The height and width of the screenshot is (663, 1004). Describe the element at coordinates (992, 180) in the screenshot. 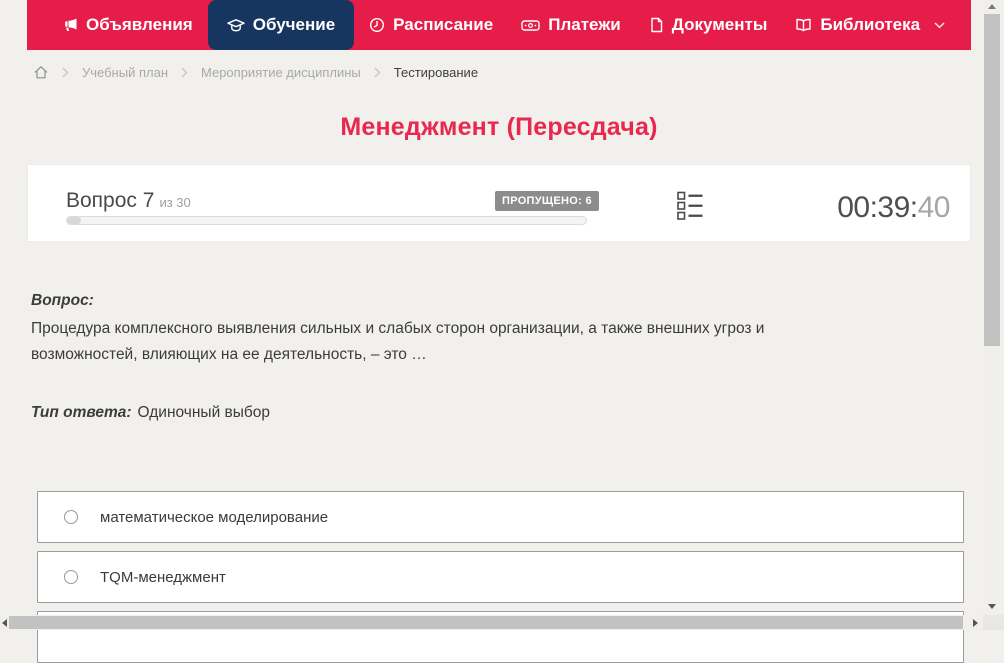

I see `vertical-scrollbar-thumb` at that location.